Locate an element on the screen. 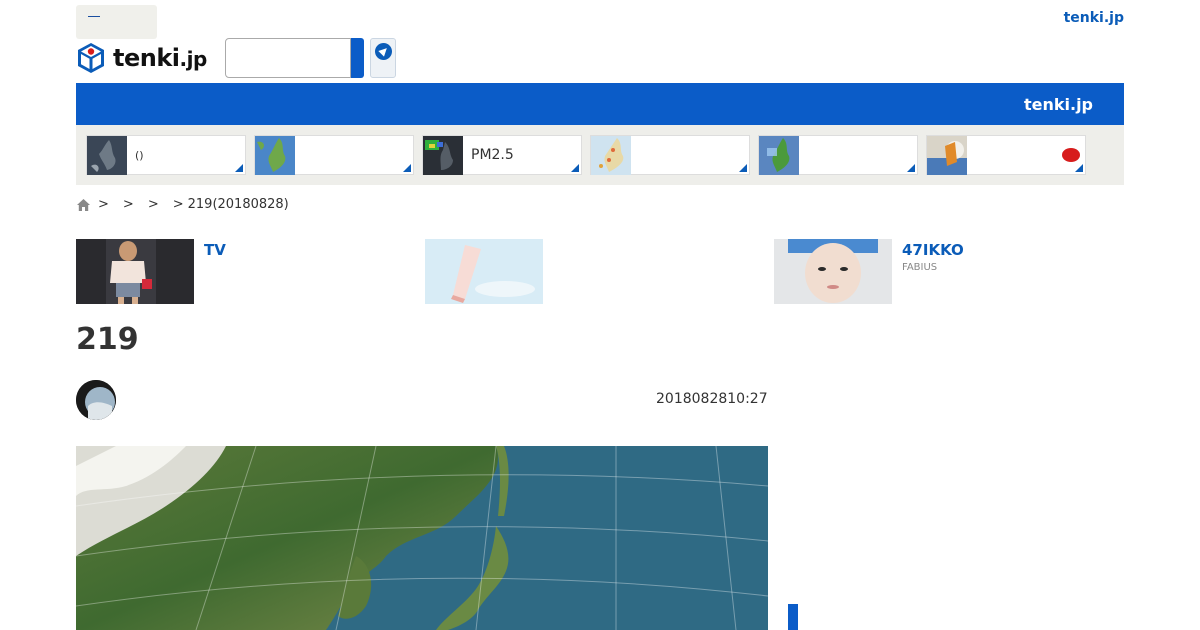 Image resolution: width=1200 pixels, height=630 pixels. login-button is located at coordinates (116, 22).